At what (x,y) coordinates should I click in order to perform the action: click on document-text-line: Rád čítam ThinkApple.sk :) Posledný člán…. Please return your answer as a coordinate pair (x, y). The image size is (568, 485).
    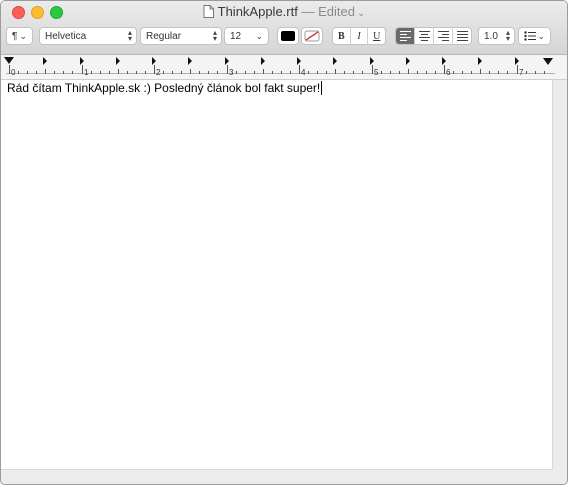
    Looking at the image, I should click on (165, 88).